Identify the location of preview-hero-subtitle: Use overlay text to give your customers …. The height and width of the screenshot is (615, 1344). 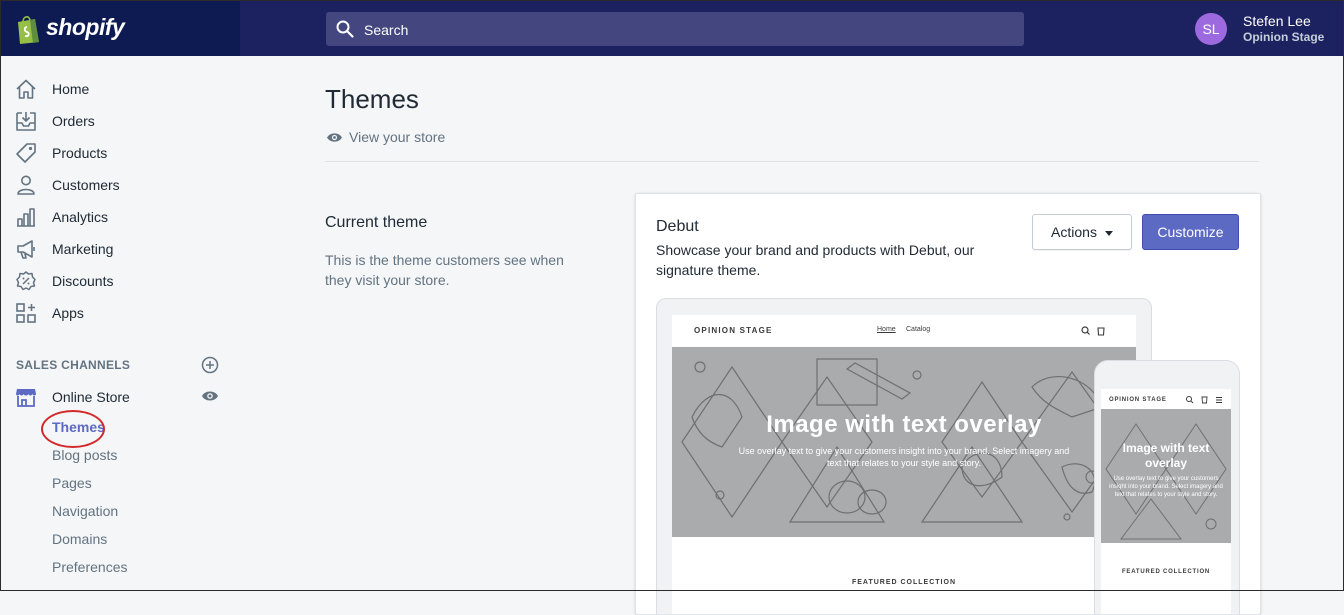
(904, 457).